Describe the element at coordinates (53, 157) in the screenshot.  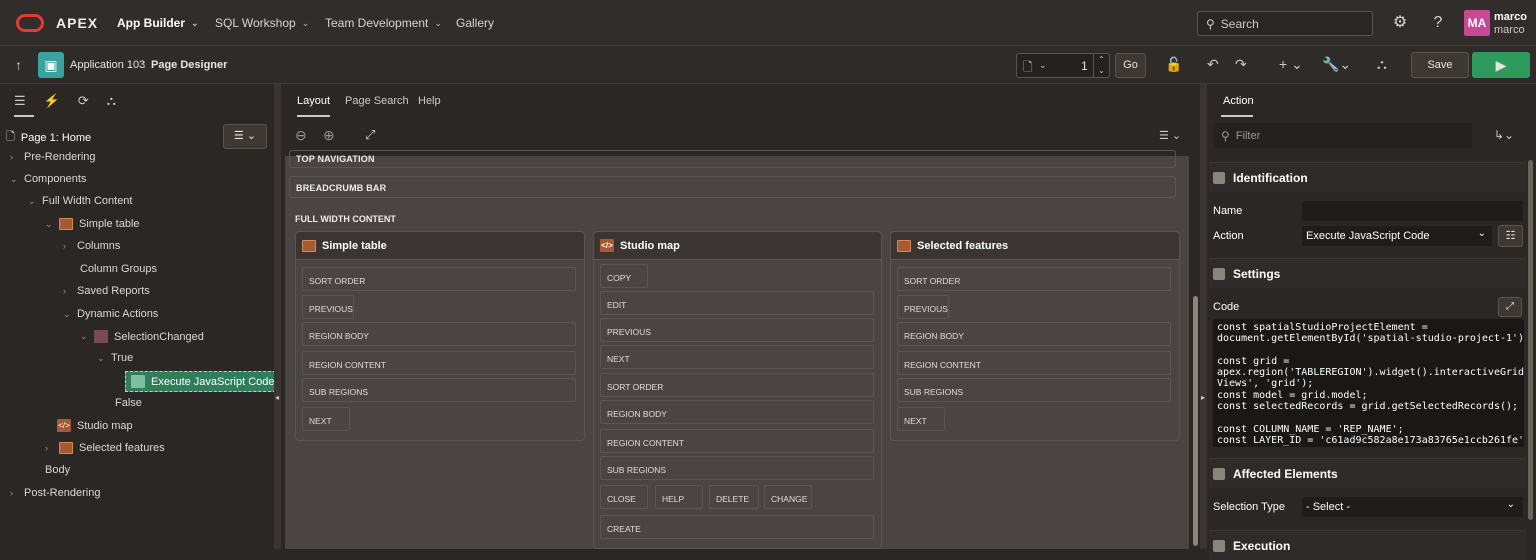
I see `tree-pre-rendering: › Pre-Rendering` at that location.